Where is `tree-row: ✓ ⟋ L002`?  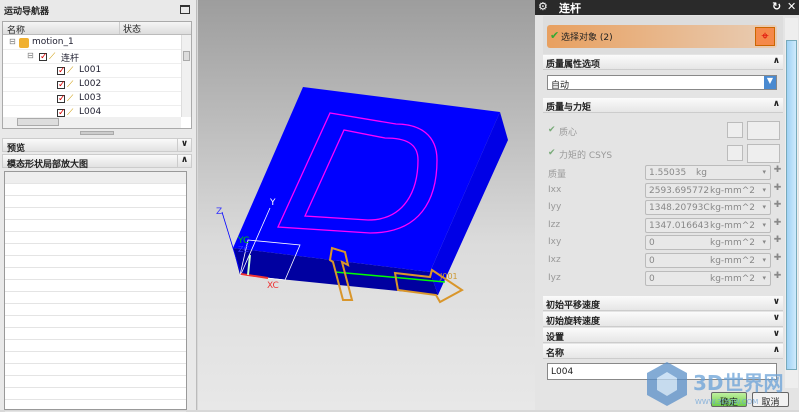 tree-row: ✓ ⟋ L002 is located at coordinates (92, 85).